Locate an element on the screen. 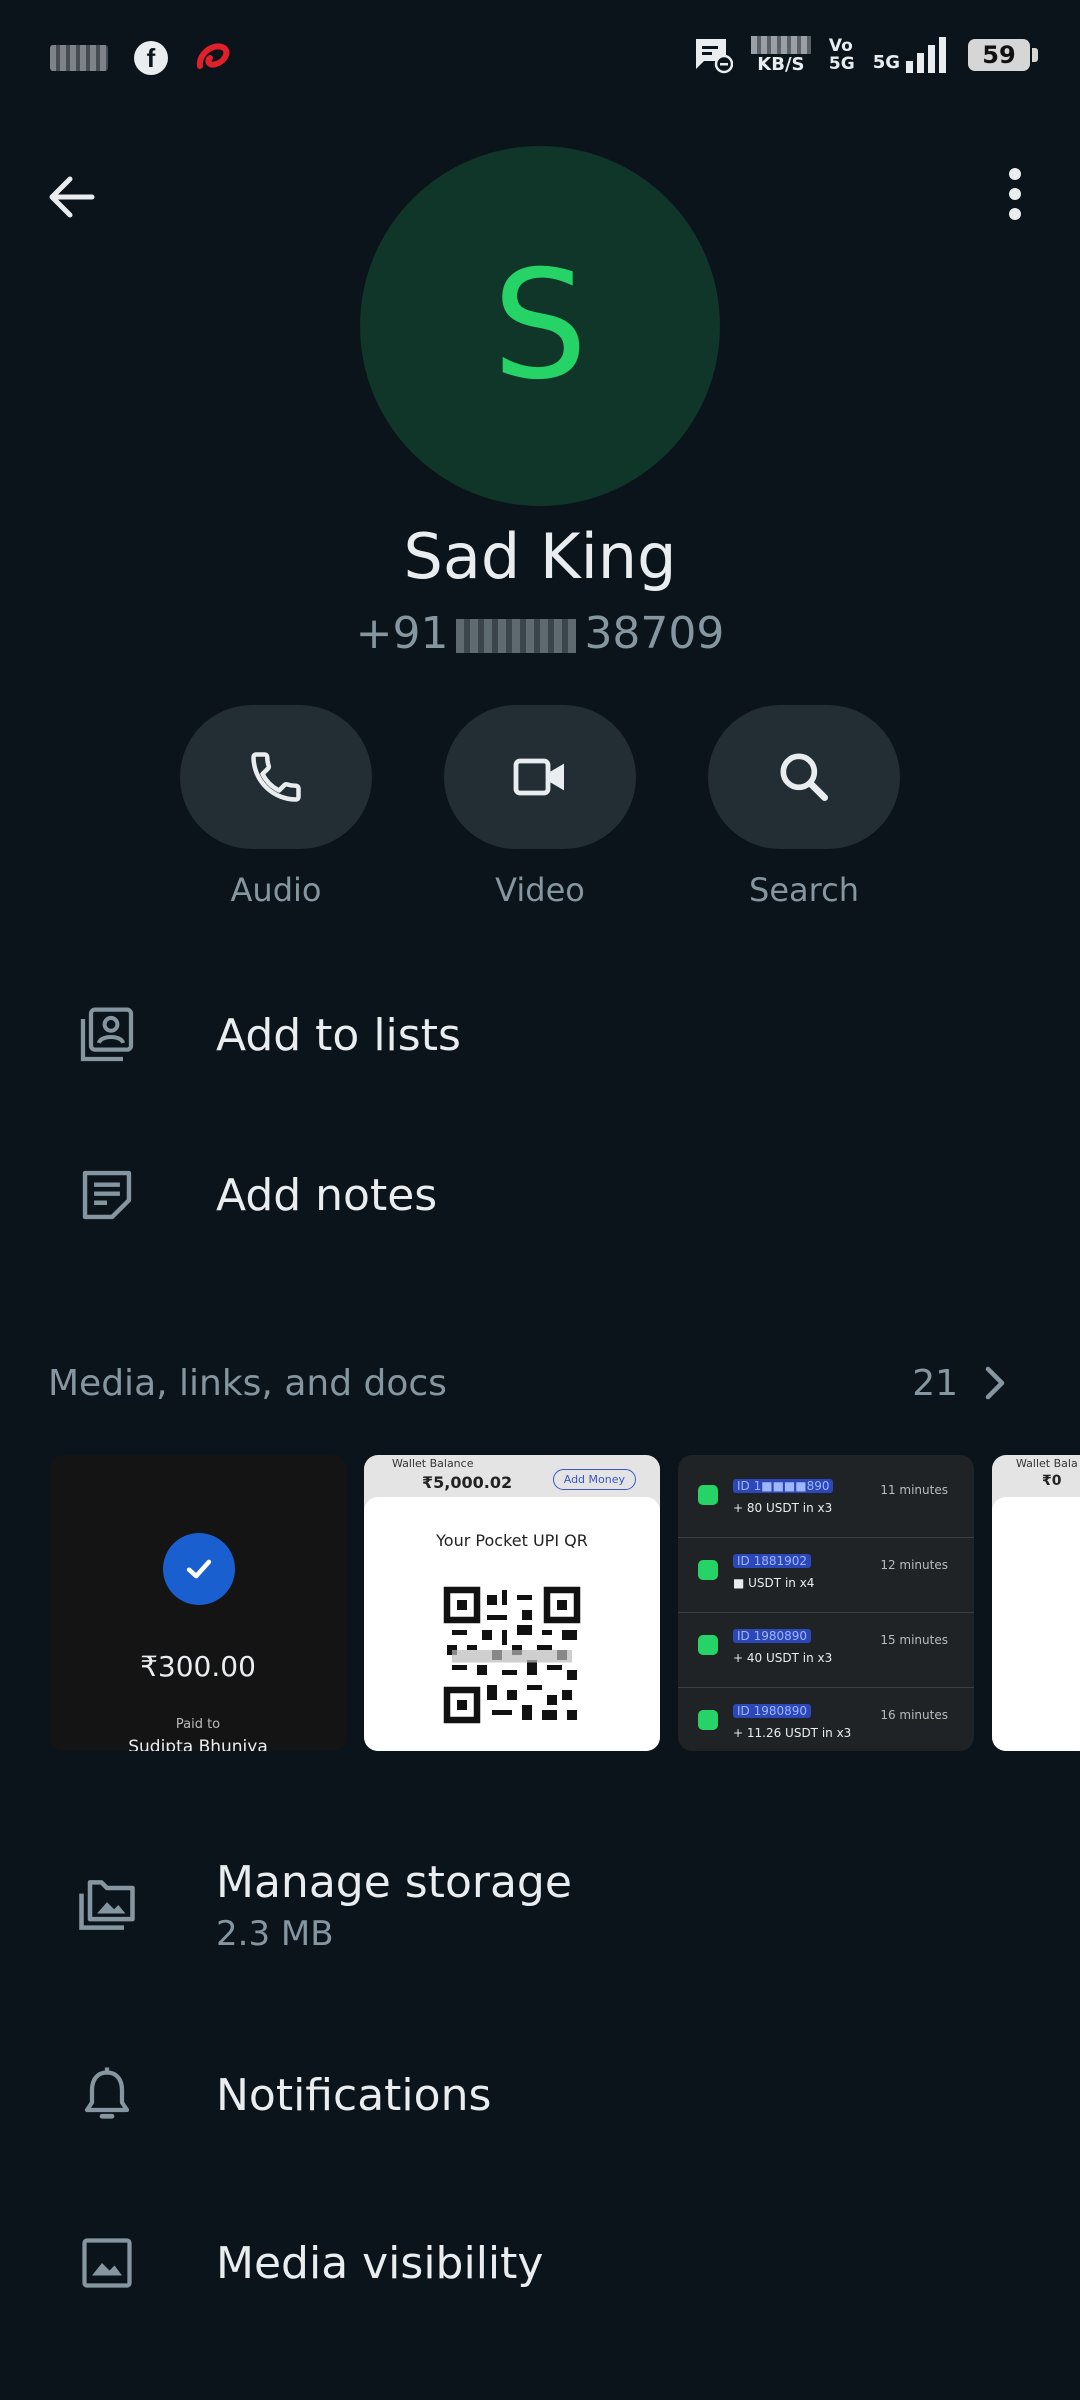  lists-icon is located at coordinates (107, 1035).